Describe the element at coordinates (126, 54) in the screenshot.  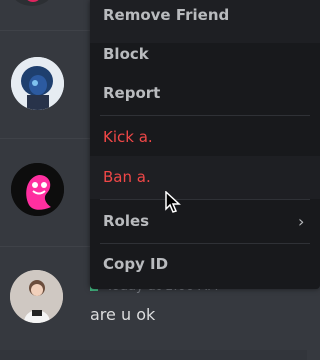
I see `menu-item-block: Block` at that location.